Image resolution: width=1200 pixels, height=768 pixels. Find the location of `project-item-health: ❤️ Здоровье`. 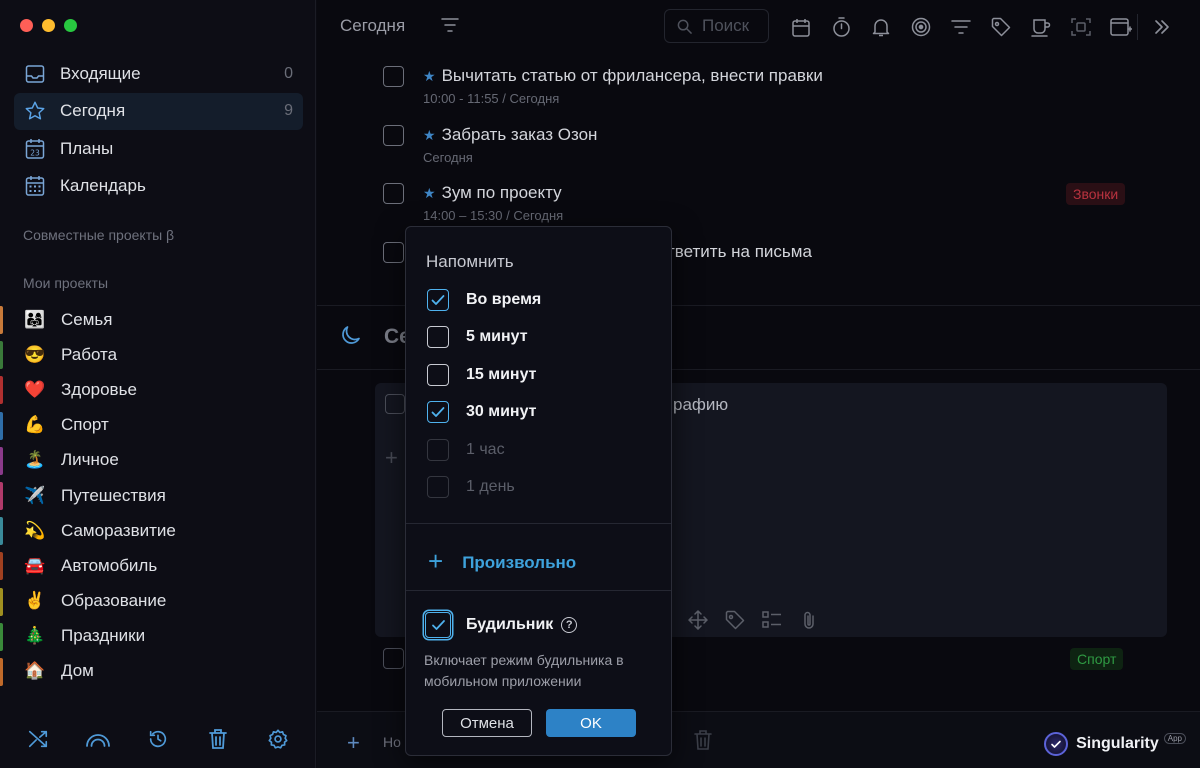

project-item-health: ❤️ Здоровье is located at coordinates (158, 389).